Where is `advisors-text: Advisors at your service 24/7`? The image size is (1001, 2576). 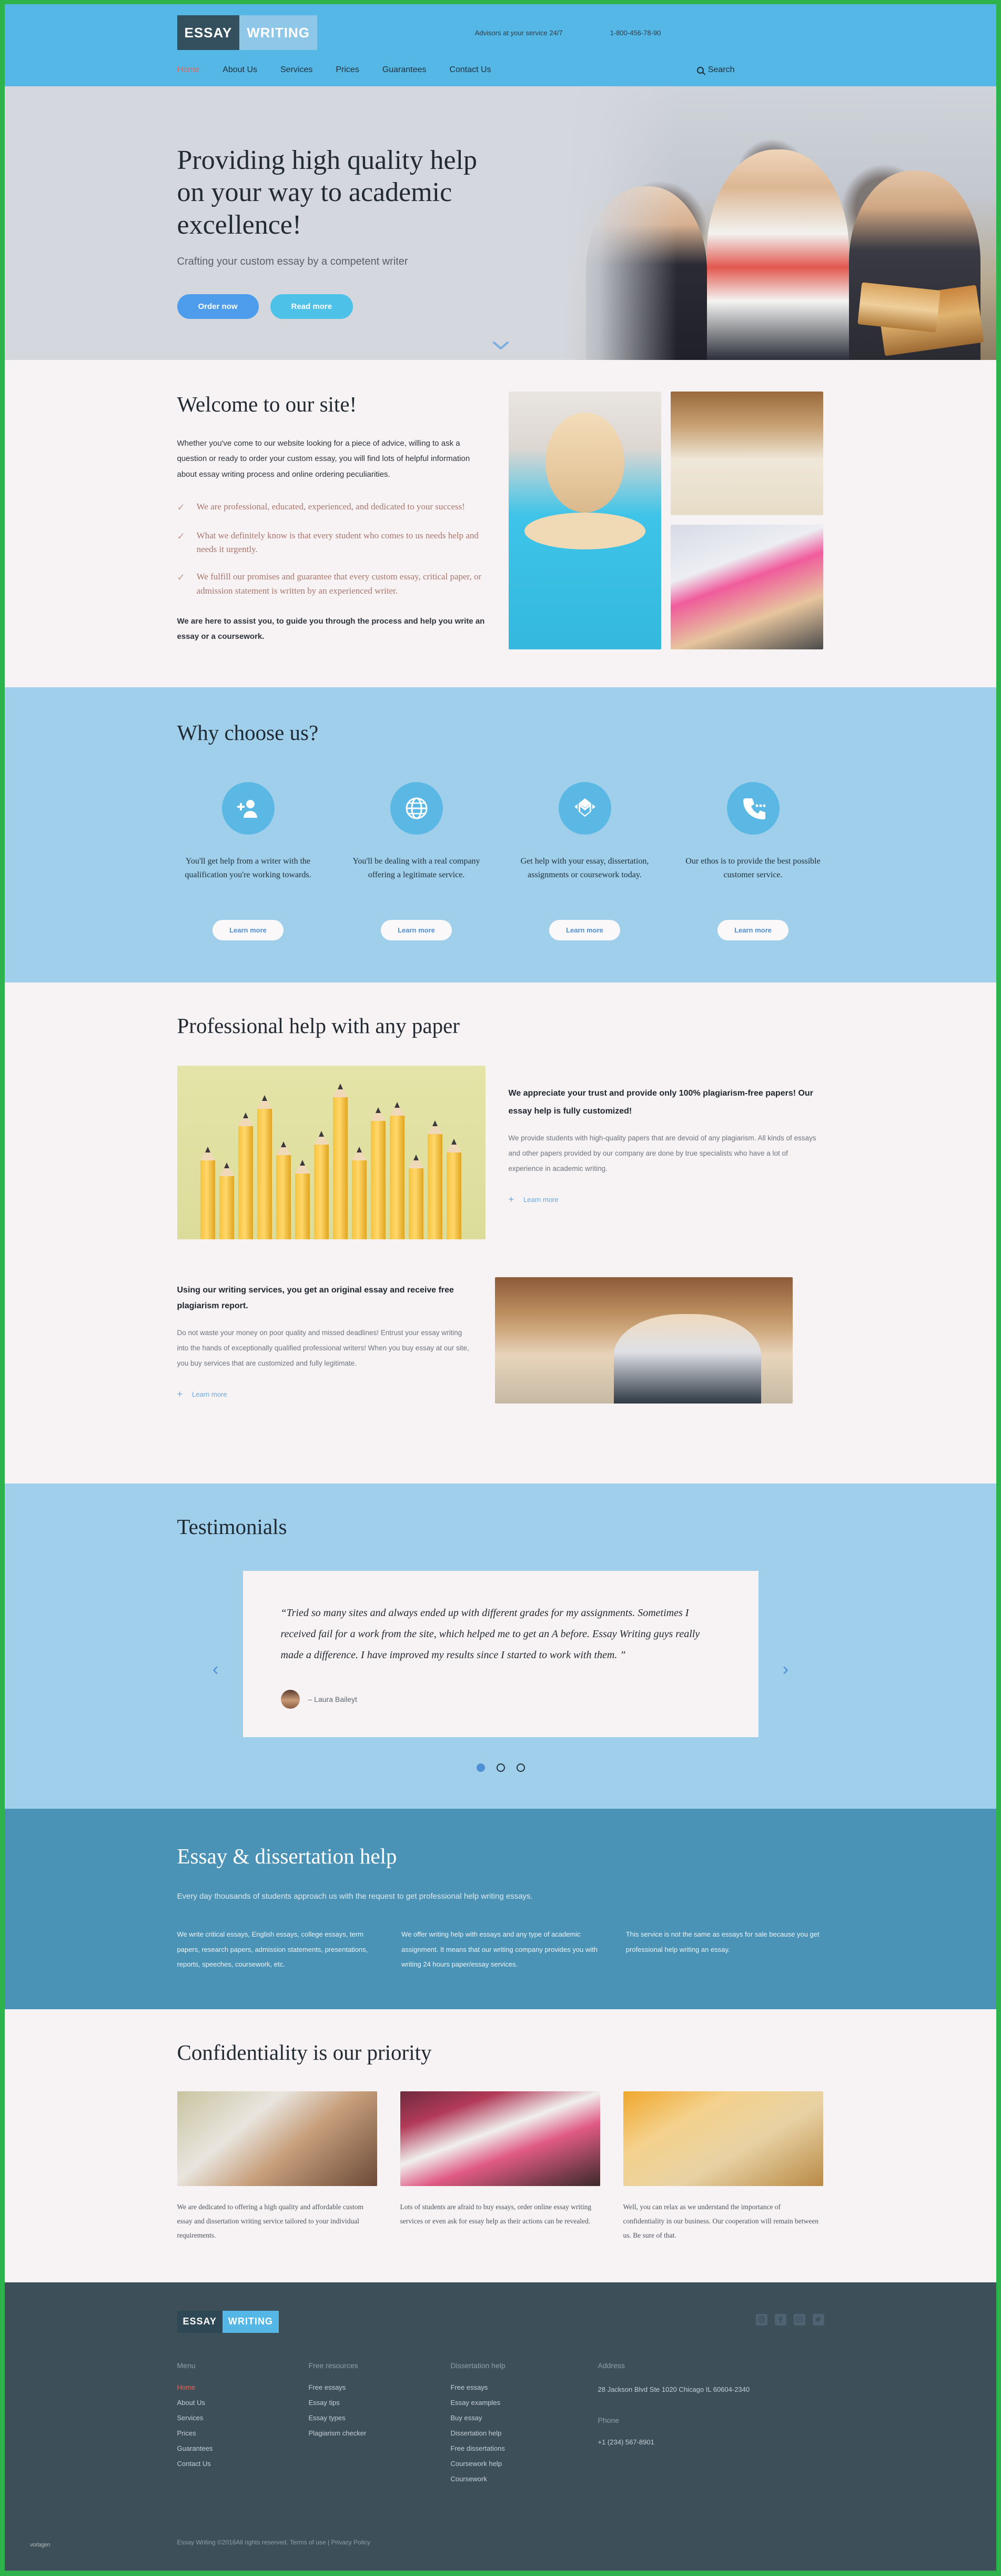 advisors-text: Advisors at your service 24/7 is located at coordinates (518, 32).